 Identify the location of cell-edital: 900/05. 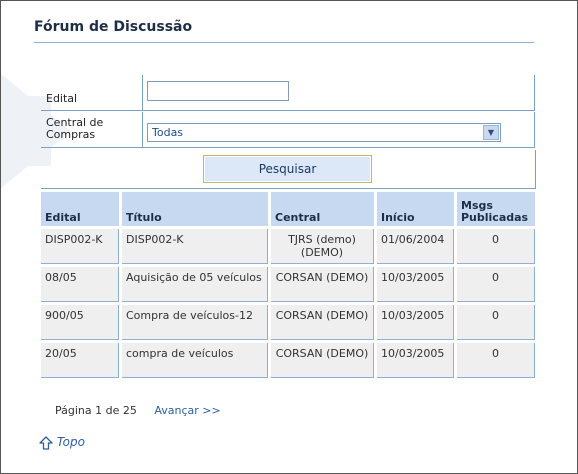
(80, 322).